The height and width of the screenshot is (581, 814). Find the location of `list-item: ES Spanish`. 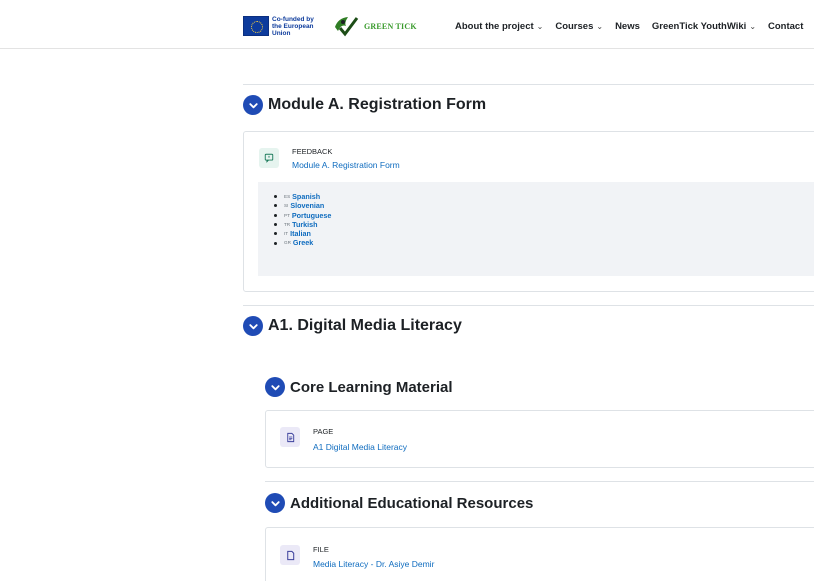

list-item: ES Spanish is located at coordinates (302, 196).